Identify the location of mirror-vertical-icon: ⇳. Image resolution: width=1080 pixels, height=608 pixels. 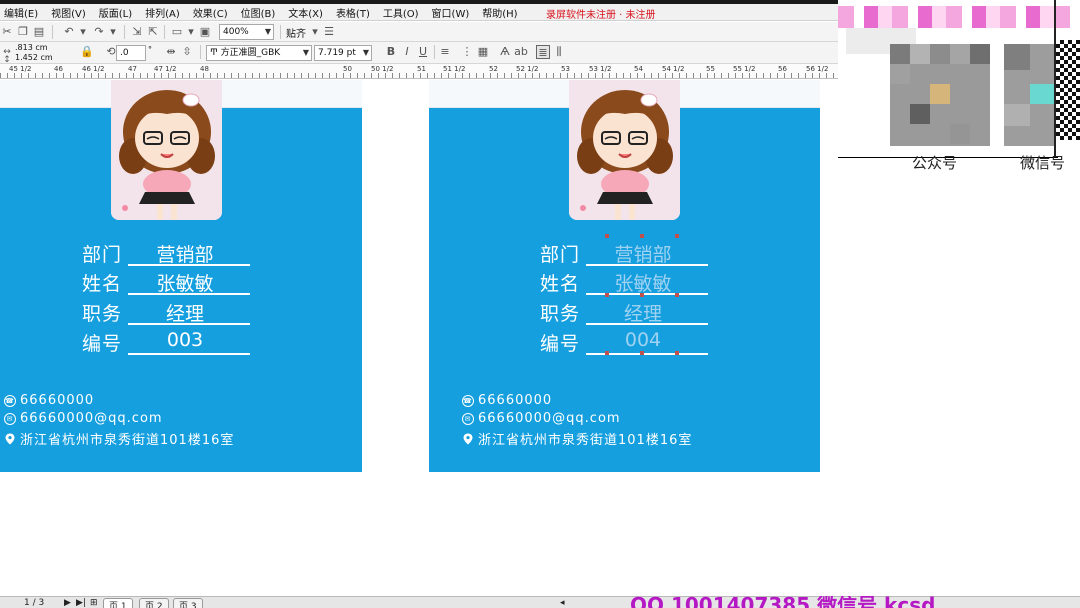
(187, 52).